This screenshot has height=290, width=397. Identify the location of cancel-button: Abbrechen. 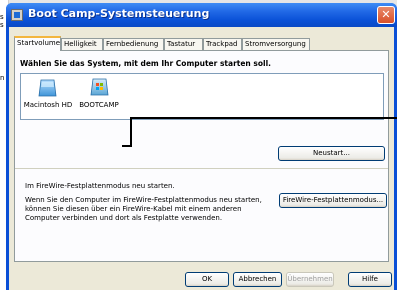
(257, 279).